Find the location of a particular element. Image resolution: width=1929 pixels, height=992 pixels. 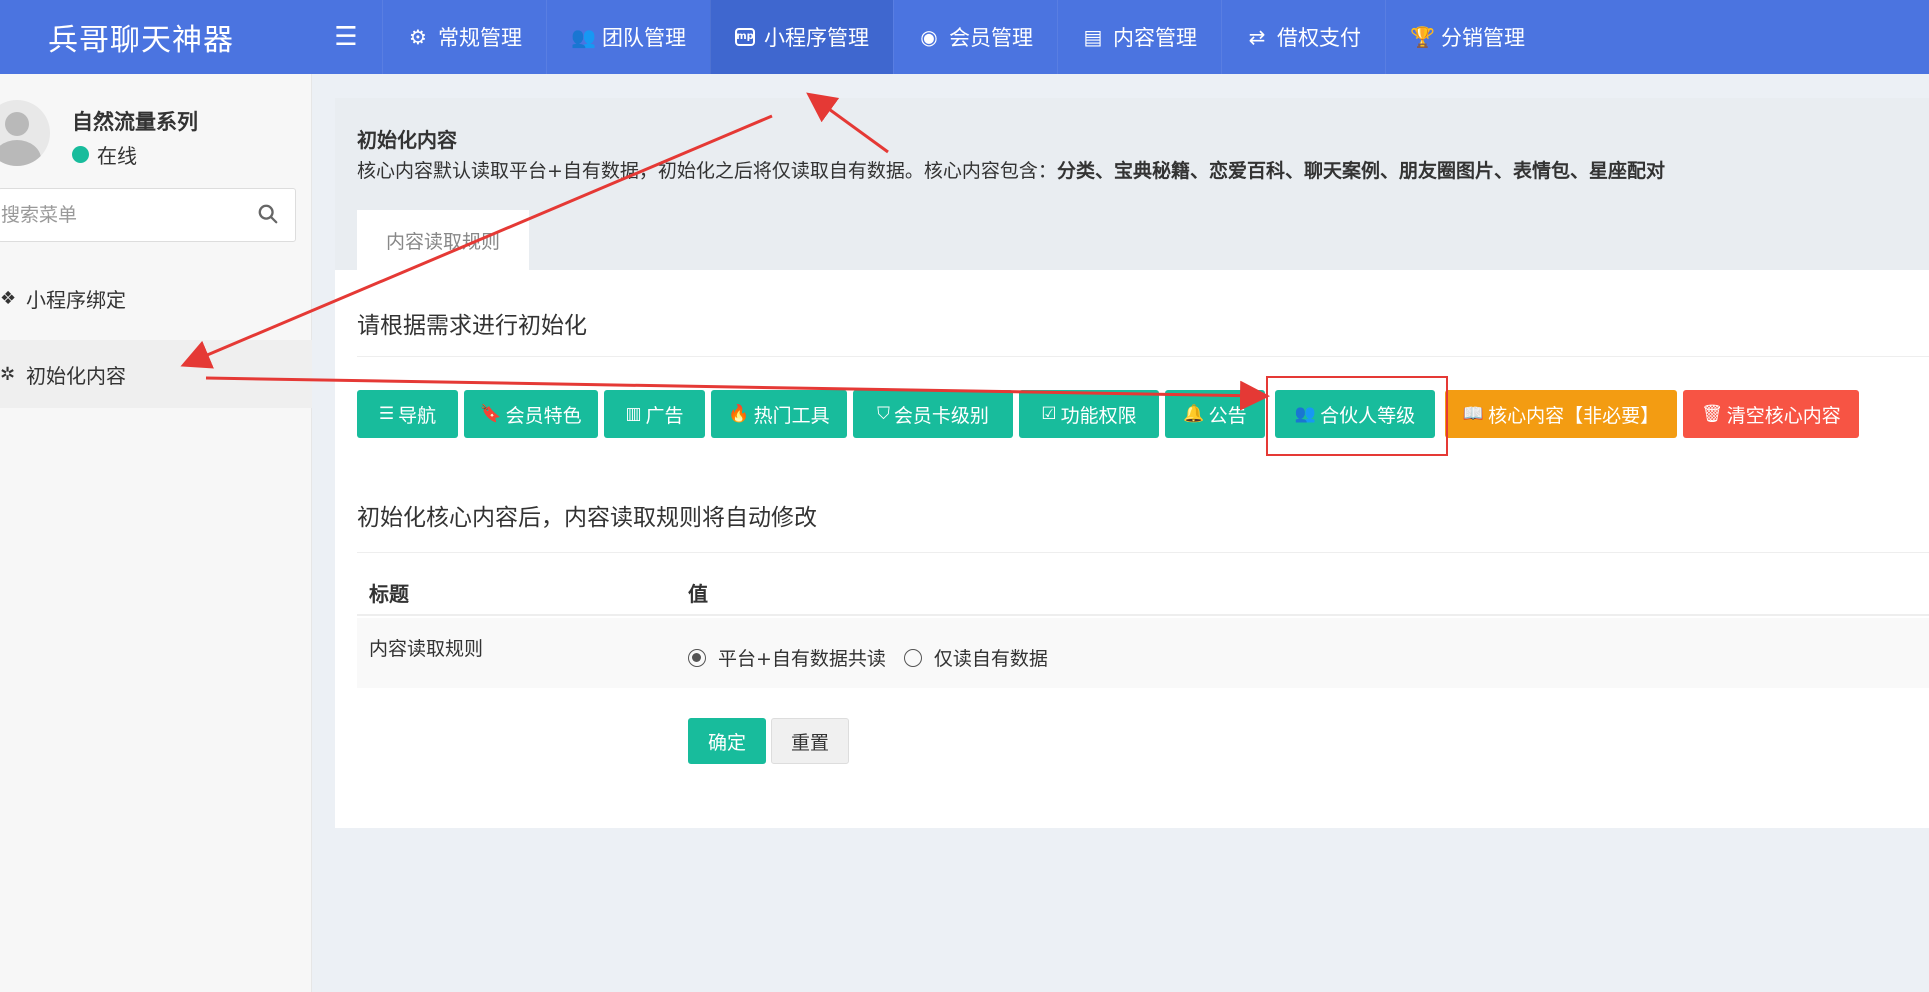

search-box is located at coordinates (148, 215).